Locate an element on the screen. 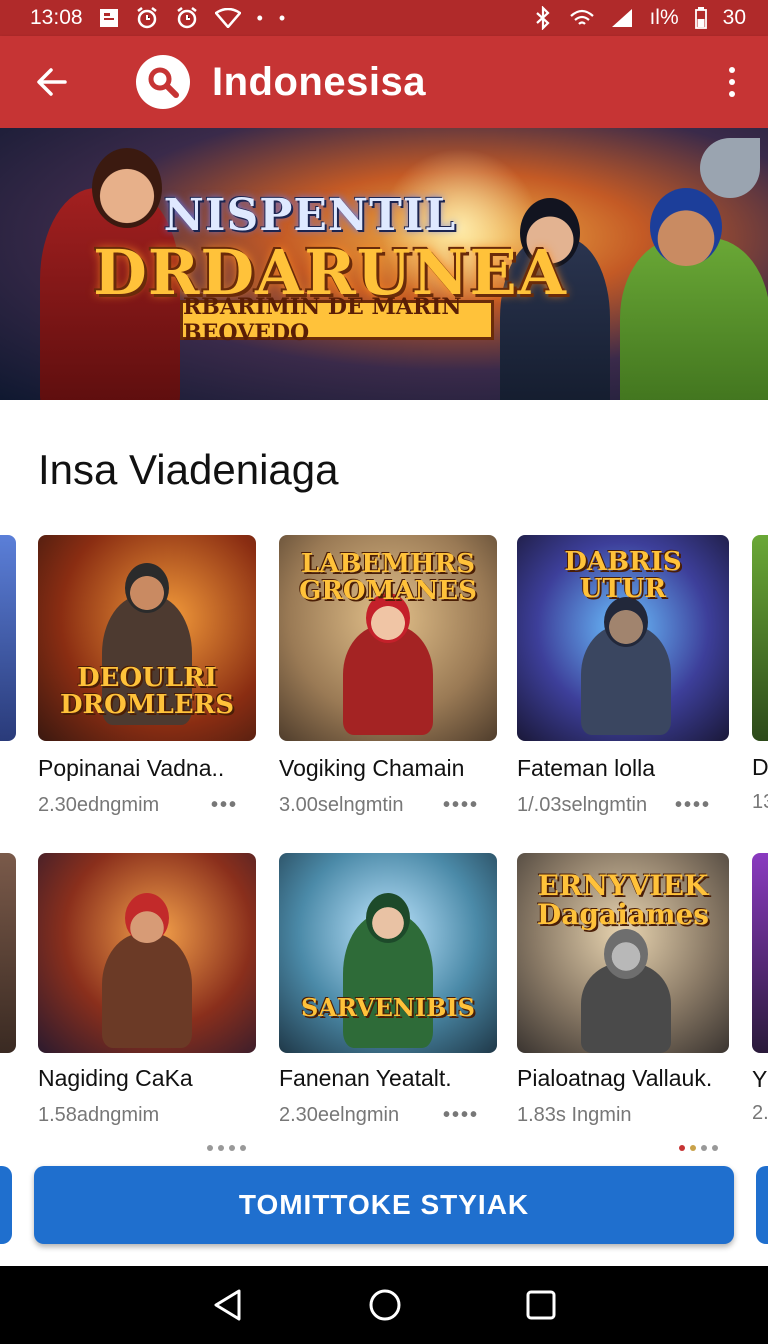  game-meta: 3.00selngmtin •••• is located at coordinates (388, 805).